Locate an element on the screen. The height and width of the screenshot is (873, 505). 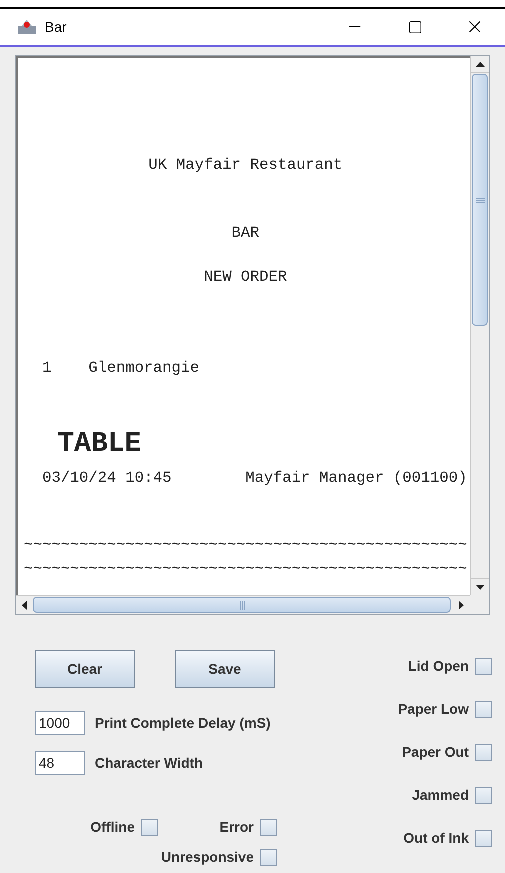
action-button: Save is located at coordinates (225, 669).